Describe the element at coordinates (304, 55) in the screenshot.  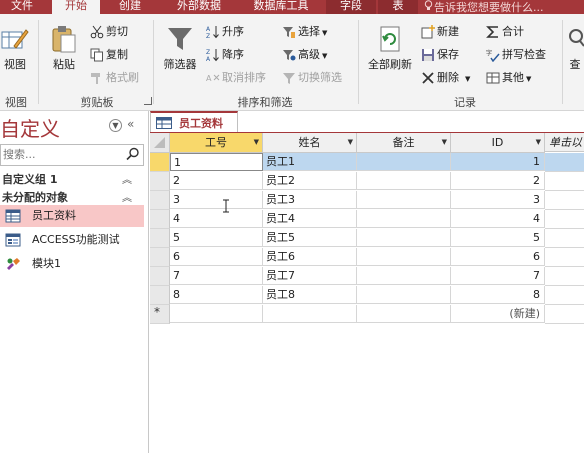
I see `advanced-button: 高级 ▼` at that location.